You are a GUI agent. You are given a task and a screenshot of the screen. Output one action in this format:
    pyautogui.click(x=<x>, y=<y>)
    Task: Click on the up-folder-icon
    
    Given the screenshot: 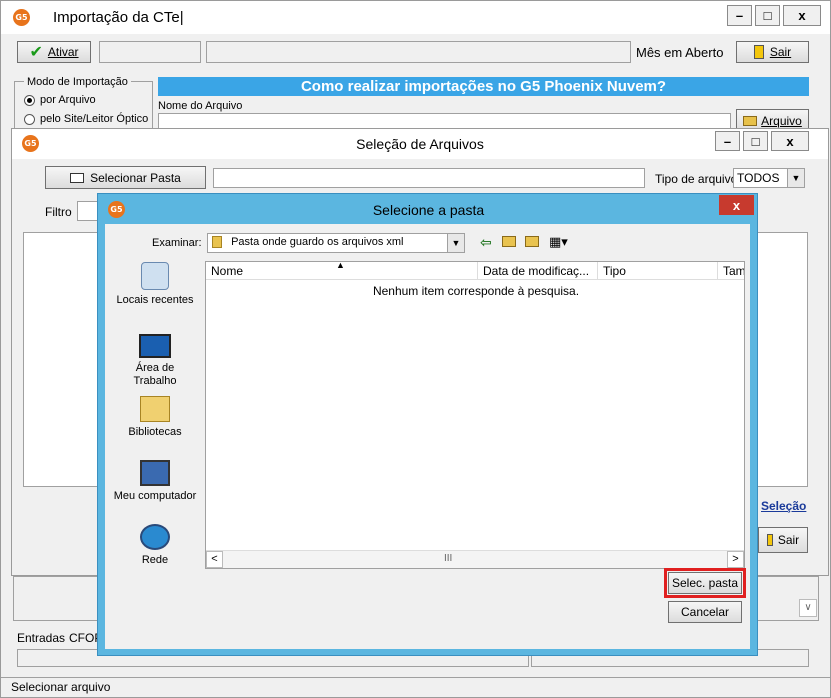 What is the action you would take?
    pyautogui.click(x=509, y=241)
    